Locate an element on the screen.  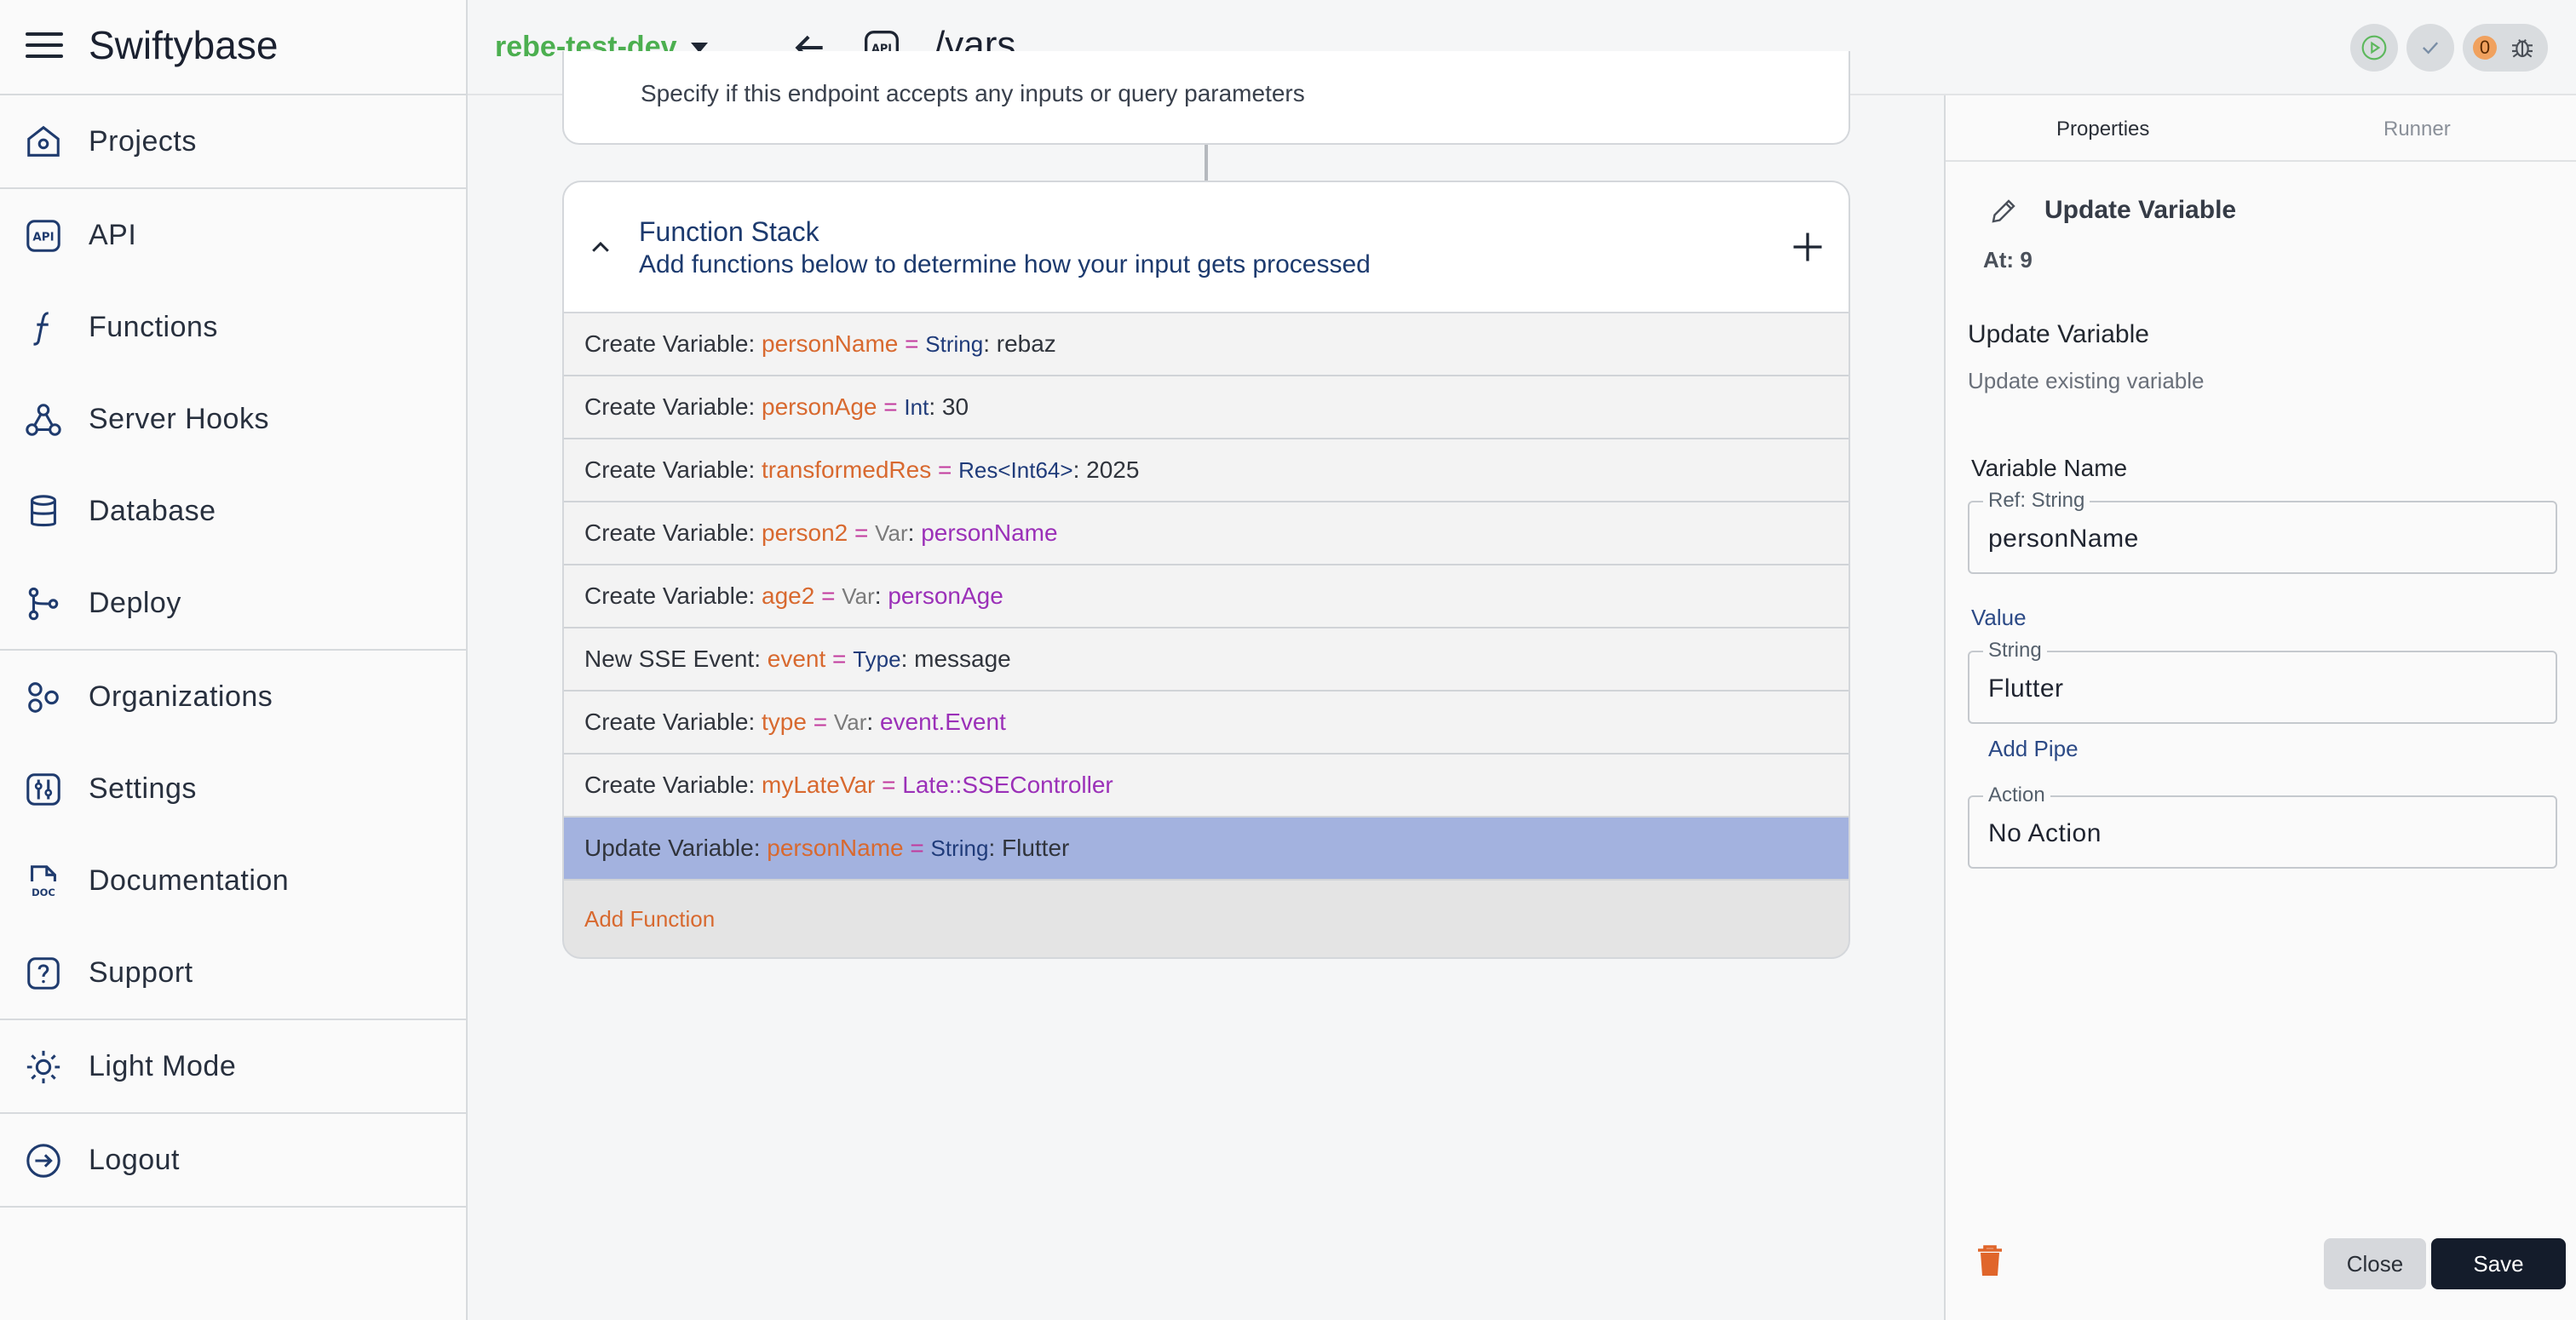
database-icon is located at coordinates (43, 511).